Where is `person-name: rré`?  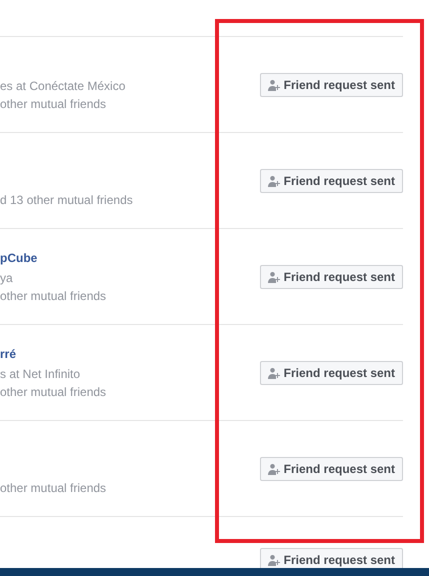
person-name: rré is located at coordinates (53, 356).